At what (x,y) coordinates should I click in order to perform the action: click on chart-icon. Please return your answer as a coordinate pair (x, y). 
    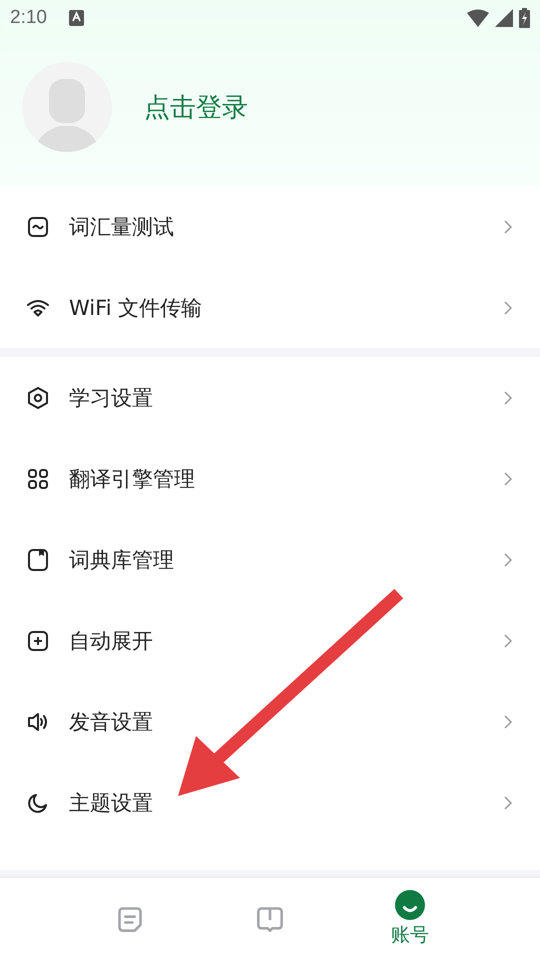
    Looking at the image, I should click on (38, 226).